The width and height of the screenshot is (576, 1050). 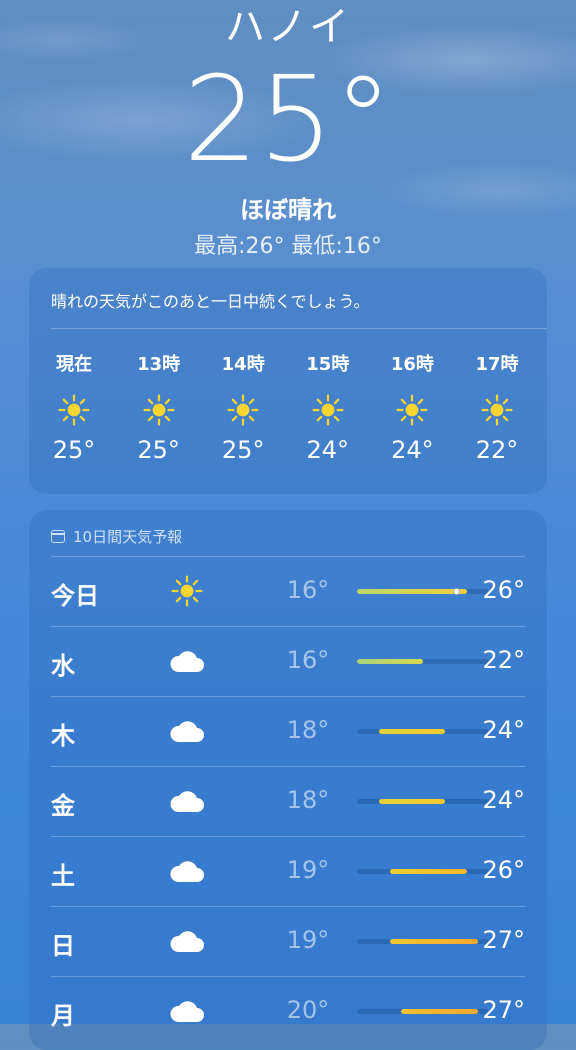 What do you see at coordinates (63, 946) in the screenshot?
I see `day-label: 日` at bounding box center [63, 946].